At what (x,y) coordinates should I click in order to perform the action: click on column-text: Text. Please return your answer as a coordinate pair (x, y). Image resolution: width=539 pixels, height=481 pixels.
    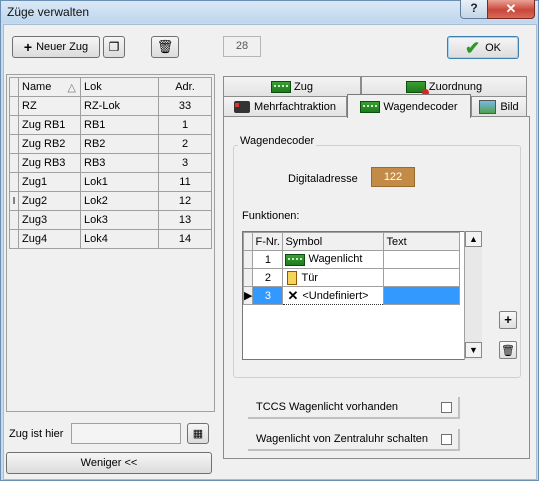
    Looking at the image, I should click on (422, 241).